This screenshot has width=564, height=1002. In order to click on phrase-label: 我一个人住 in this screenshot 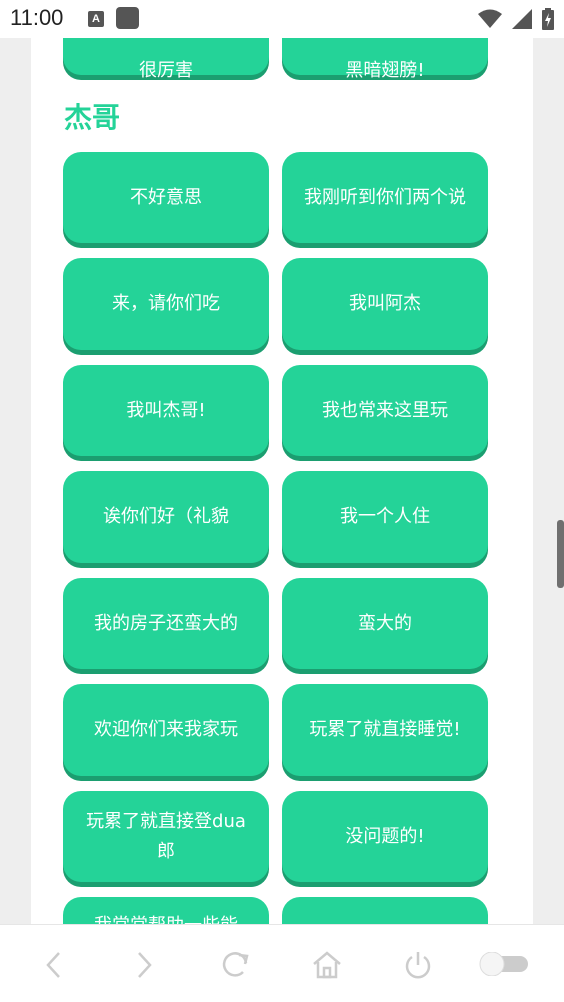, I will do `click(385, 516)`.